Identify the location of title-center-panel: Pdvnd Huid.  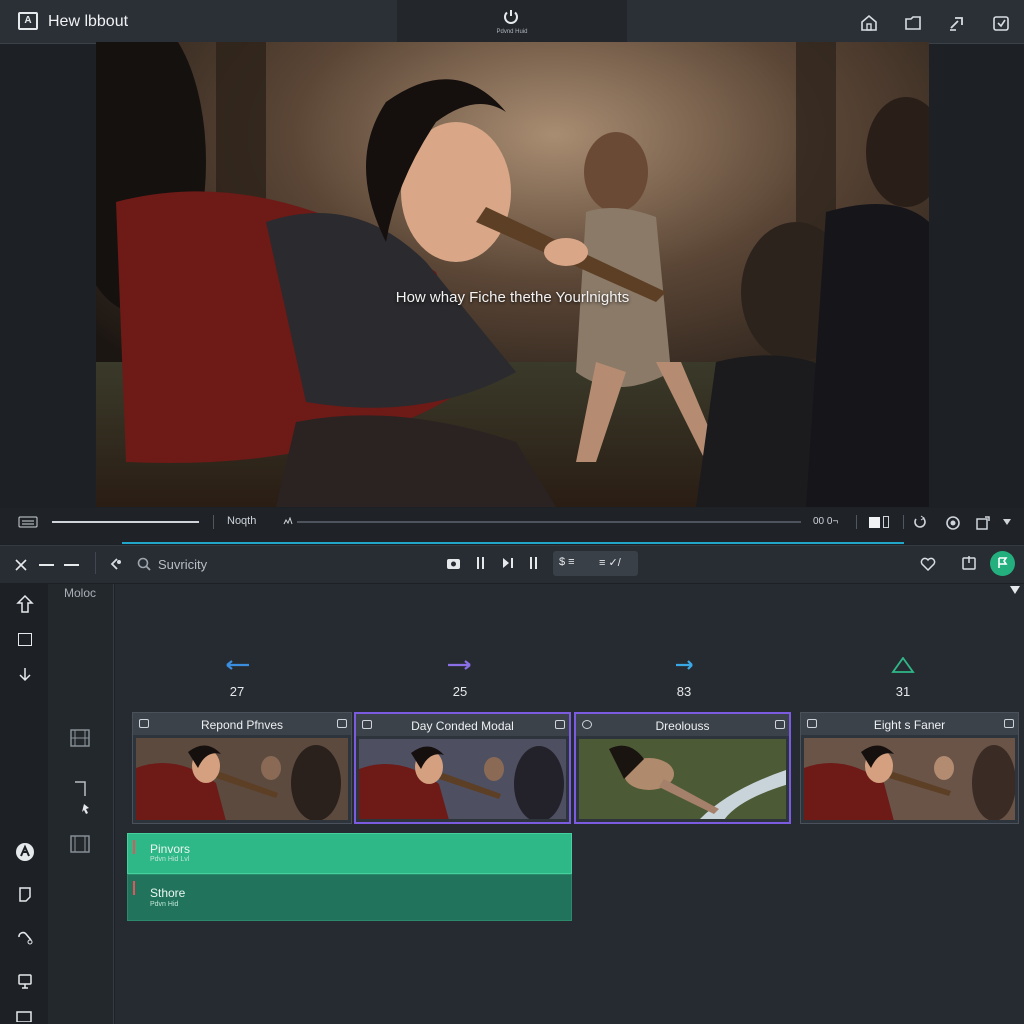
(512, 22).